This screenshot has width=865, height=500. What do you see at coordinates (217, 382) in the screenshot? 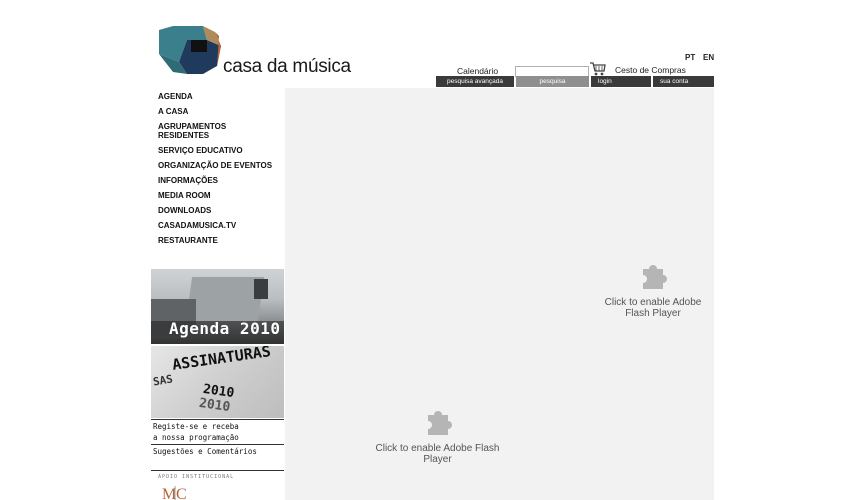
I see `assinaturas-2010-banner: SAS ASSINATURAS 2010 2010` at bounding box center [217, 382].